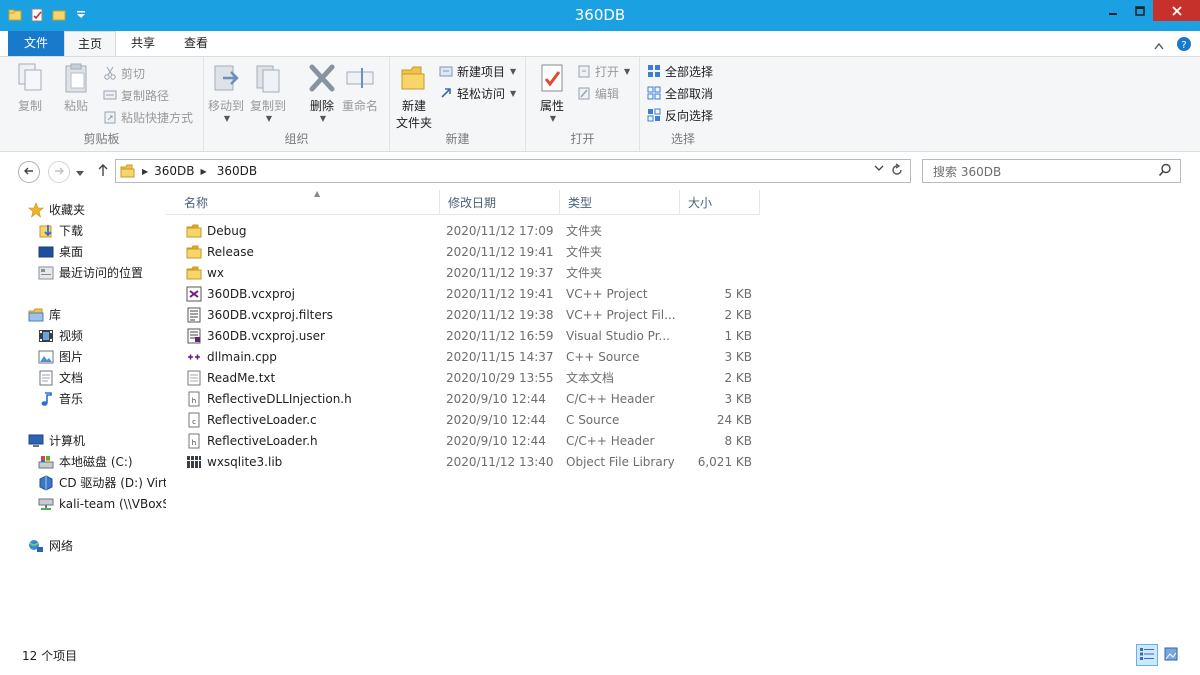 This screenshot has height=675, width=1200. What do you see at coordinates (44, 314) in the screenshot?
I see `nav-libraries: 库` at bounding box center [44, 314].